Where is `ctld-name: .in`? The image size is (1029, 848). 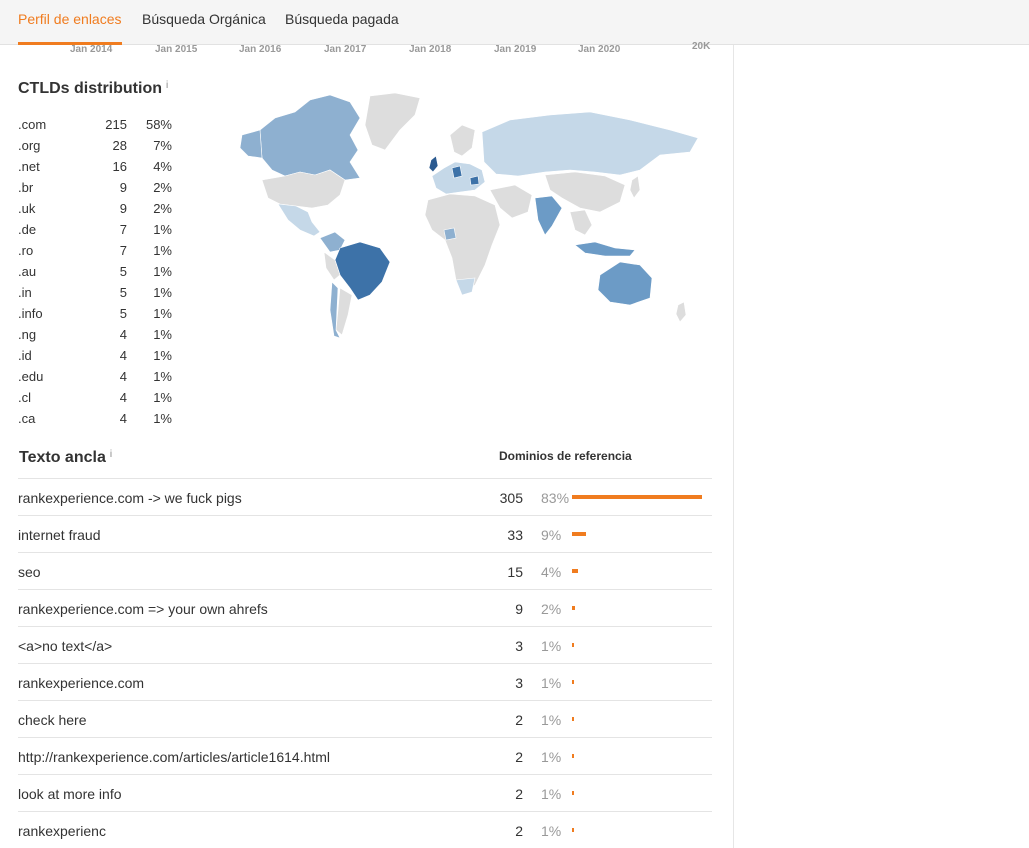 ctld-name: .in is located at coordinates (25, 292).